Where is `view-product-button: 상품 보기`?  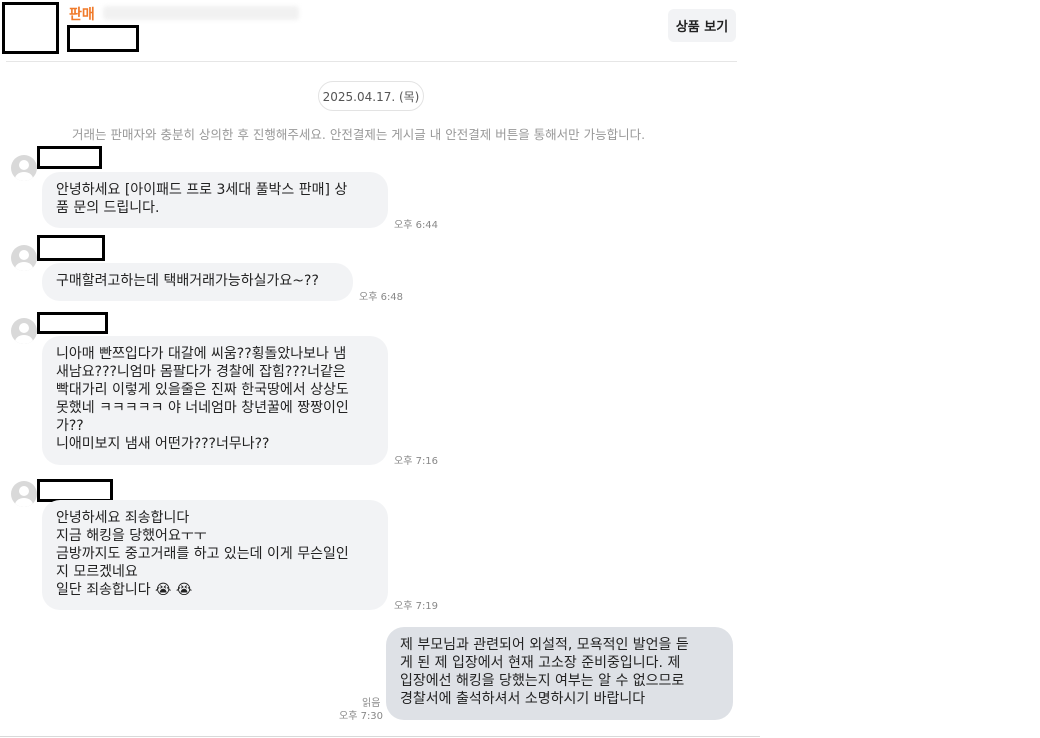
view-product-button: 상품 보기 is located at coordinates (702, 25).